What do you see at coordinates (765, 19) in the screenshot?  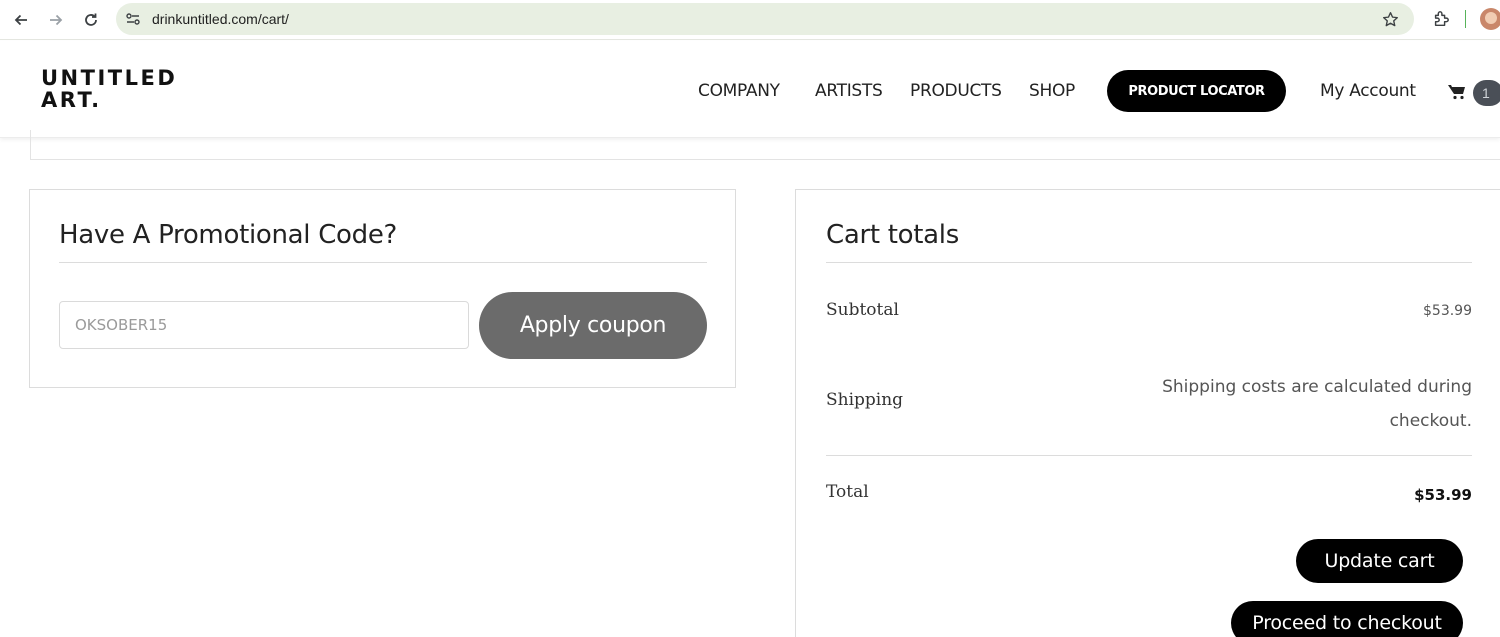 I see `address-bar: drinkuntitled.com/cart/` at bounding box center [765, 19].